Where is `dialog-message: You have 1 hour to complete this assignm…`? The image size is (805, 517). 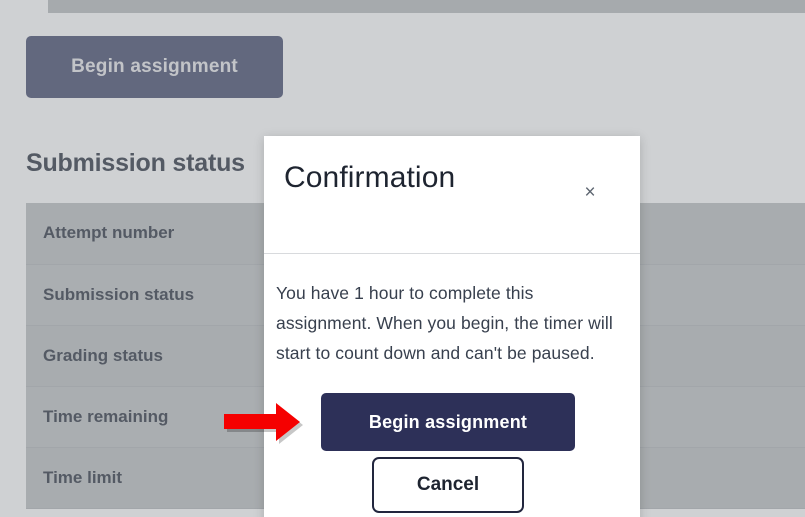 dialog-message: You have 1 hour to complete this assignm… is located at coordinates (444, 323).